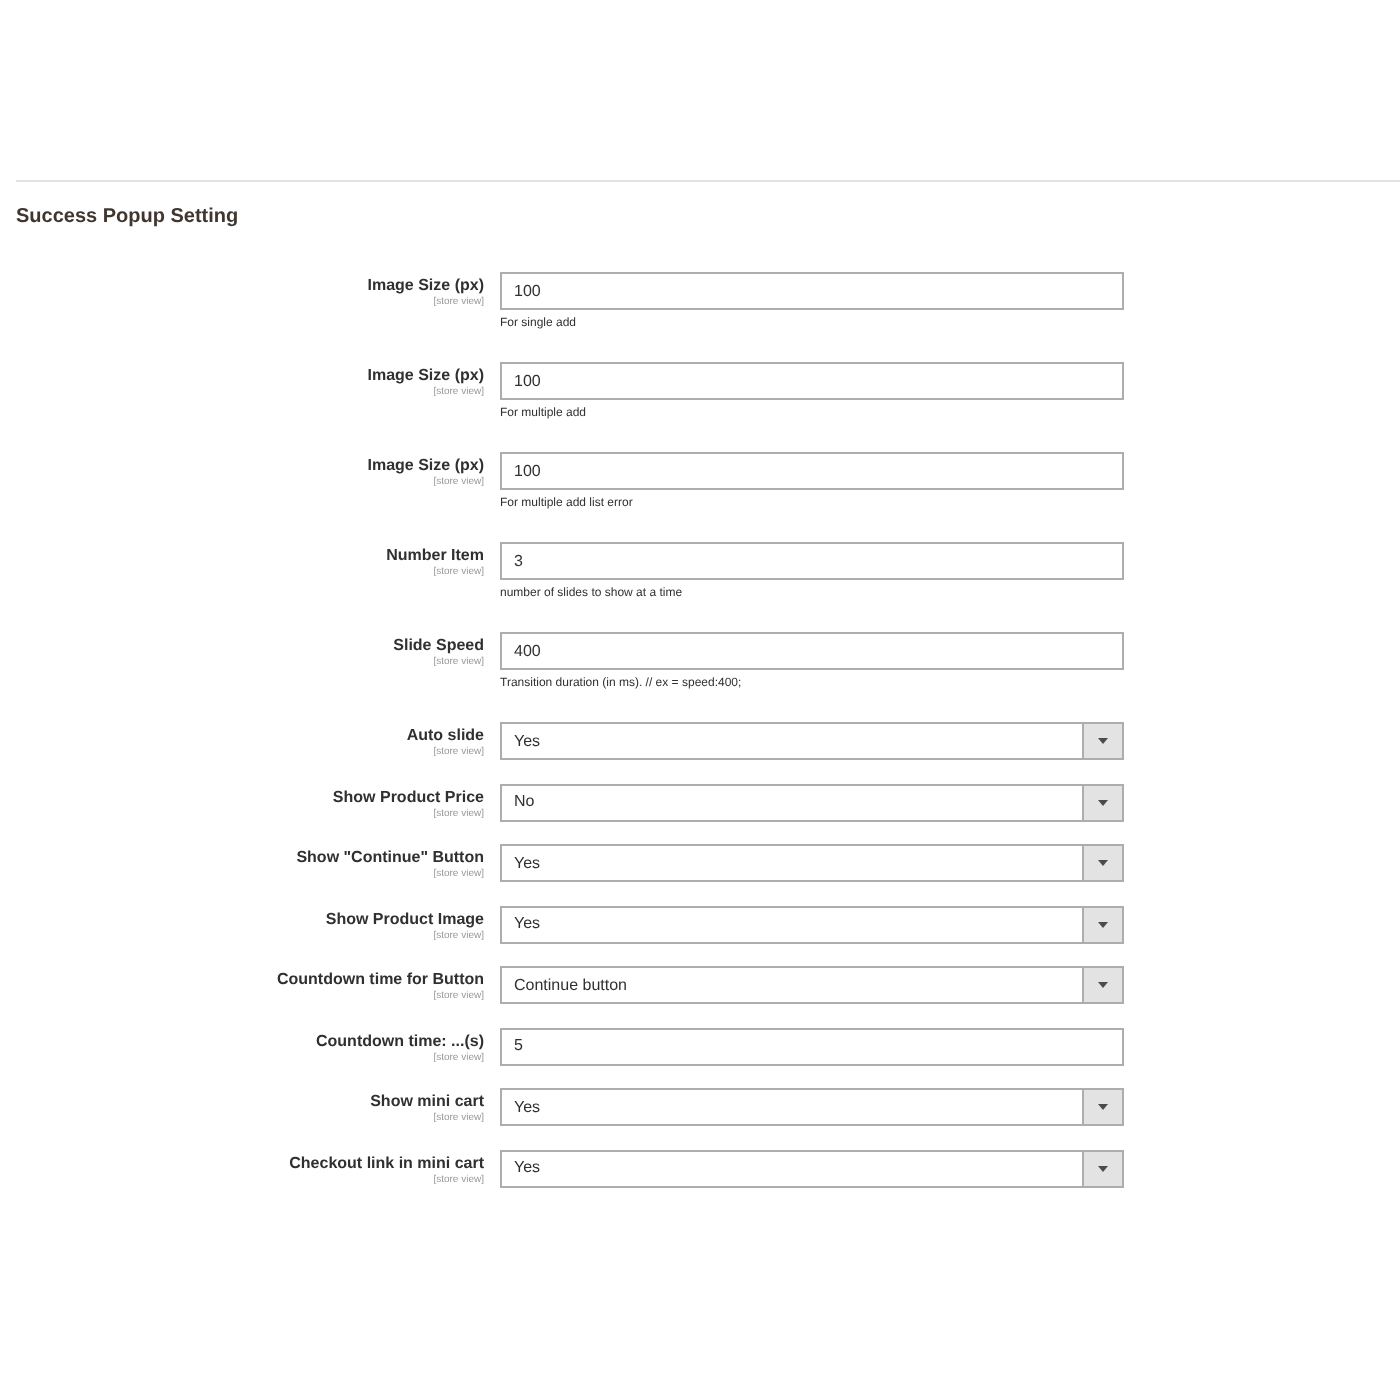 This screenshot has width=1400, height=1400. I want to click on field-label: Countdown time for Button, so click(380, 979).